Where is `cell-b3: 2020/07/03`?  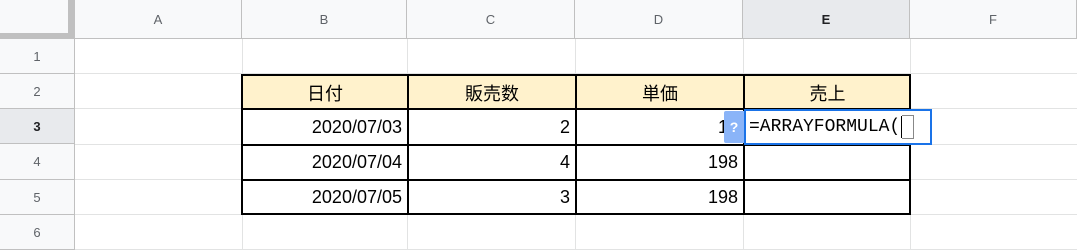
cell-b3: 2020/07/03 is located at coordinates (325, 127).